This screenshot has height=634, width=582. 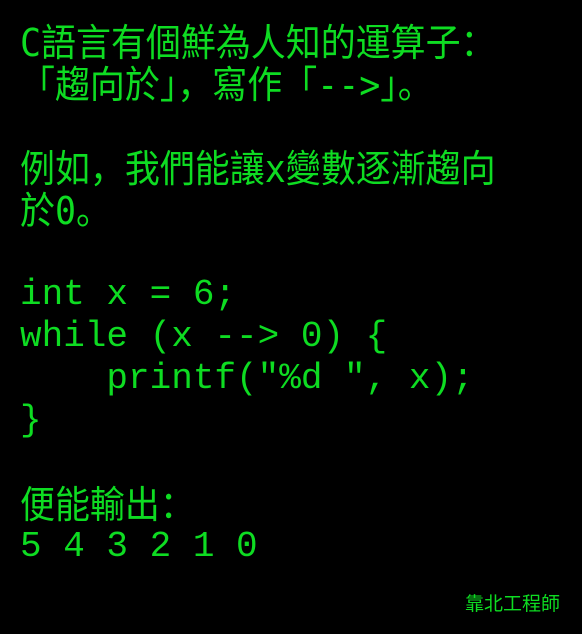 What do you see at coordinates (226, 85) in the screenshot?
I see `intro-line-2: 「趨向於」，寫作「-->」。` at bounding box center [226, 85].